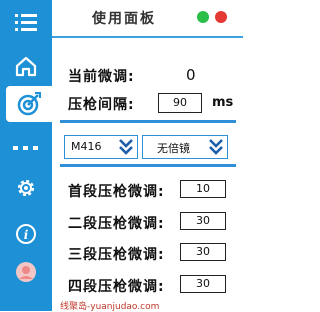 The image size is (320, 312). Describe the element at coordinates (116, 287) in the screenshot. I see `stage-4-label: 四段压枪微调:` at that location.